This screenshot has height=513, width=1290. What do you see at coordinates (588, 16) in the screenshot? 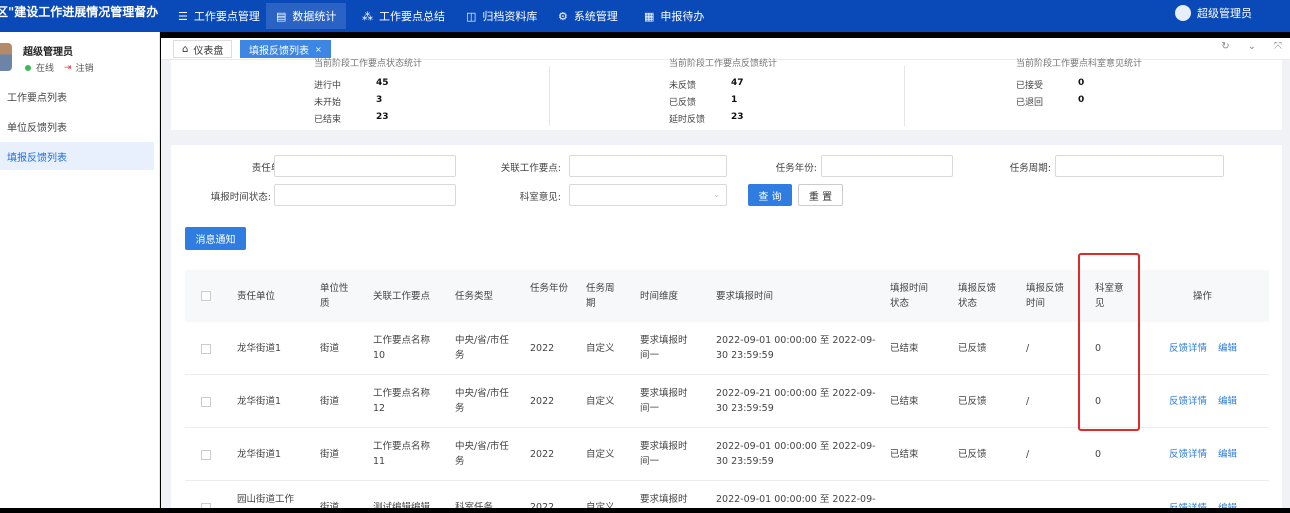
I see `nav-system-management: ⚙ 系统管理` at bounding box center [588, 16].